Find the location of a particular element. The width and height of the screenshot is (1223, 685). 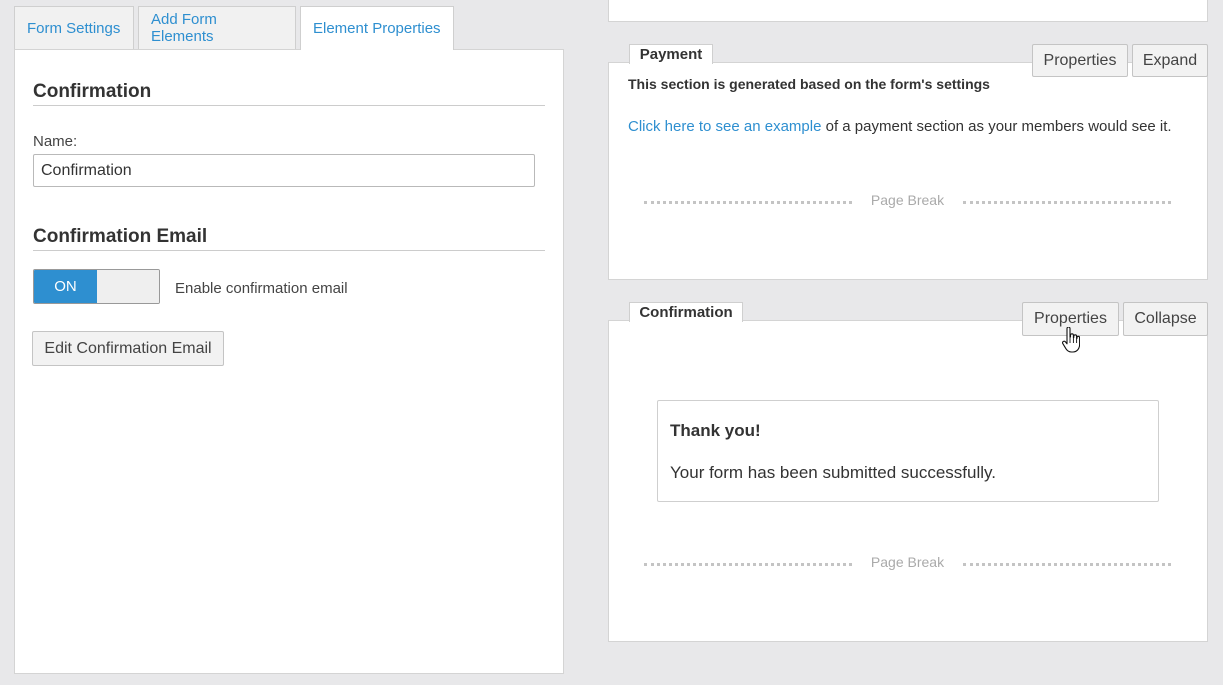

confirmation-legend: Confirmation is located at coordinates (686, 312).